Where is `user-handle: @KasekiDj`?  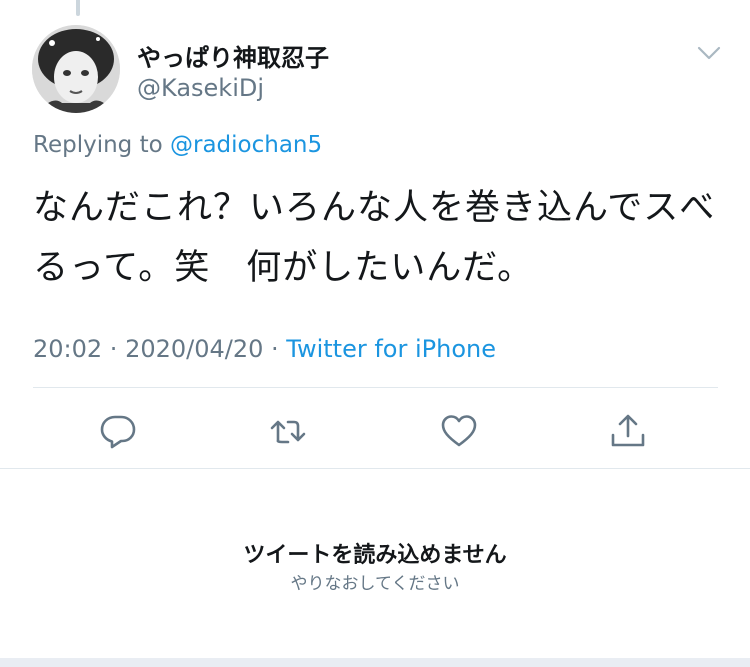
user-handle: @KasekiDj is located at coordinates (200, 88).